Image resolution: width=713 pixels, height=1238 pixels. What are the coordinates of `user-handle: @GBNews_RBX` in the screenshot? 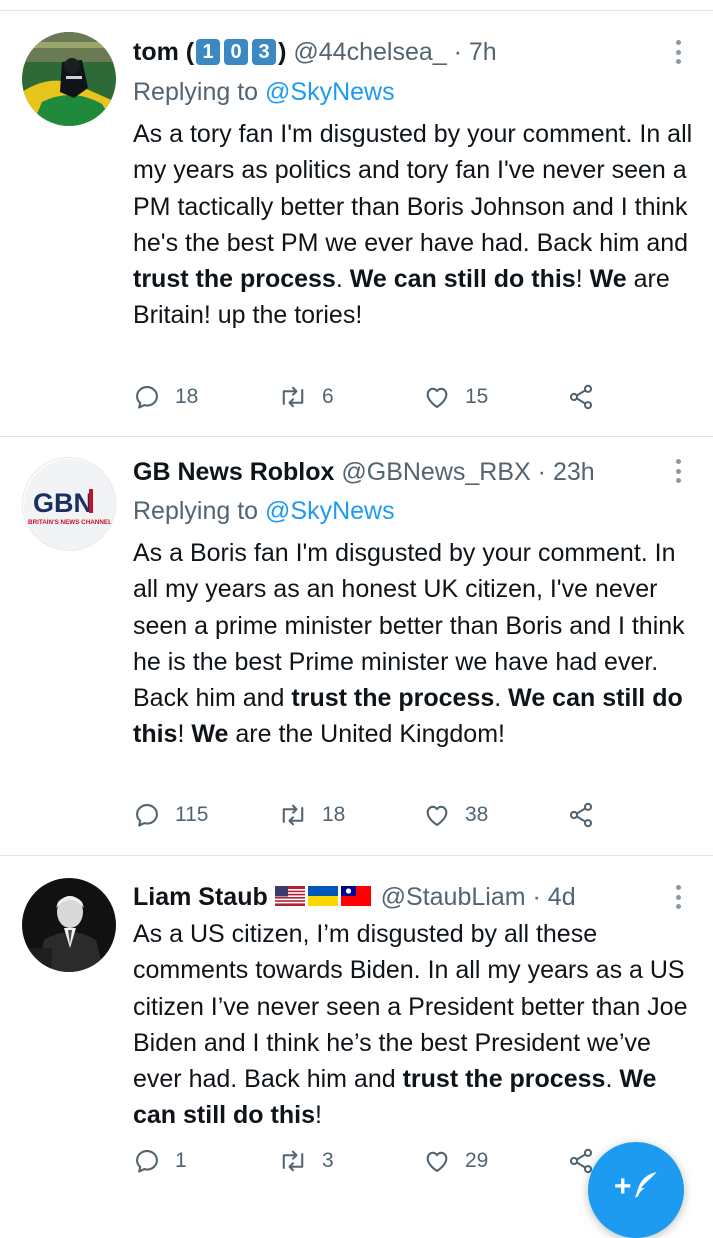 It's located at (435, 472).